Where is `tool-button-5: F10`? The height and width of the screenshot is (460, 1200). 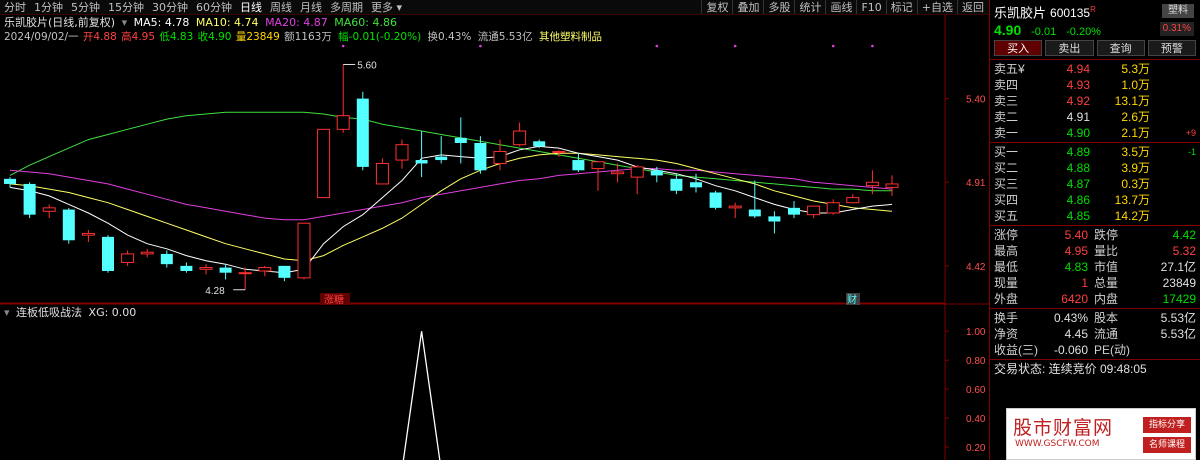 tool-button-5: F10 is located at coordinates (870, 7).